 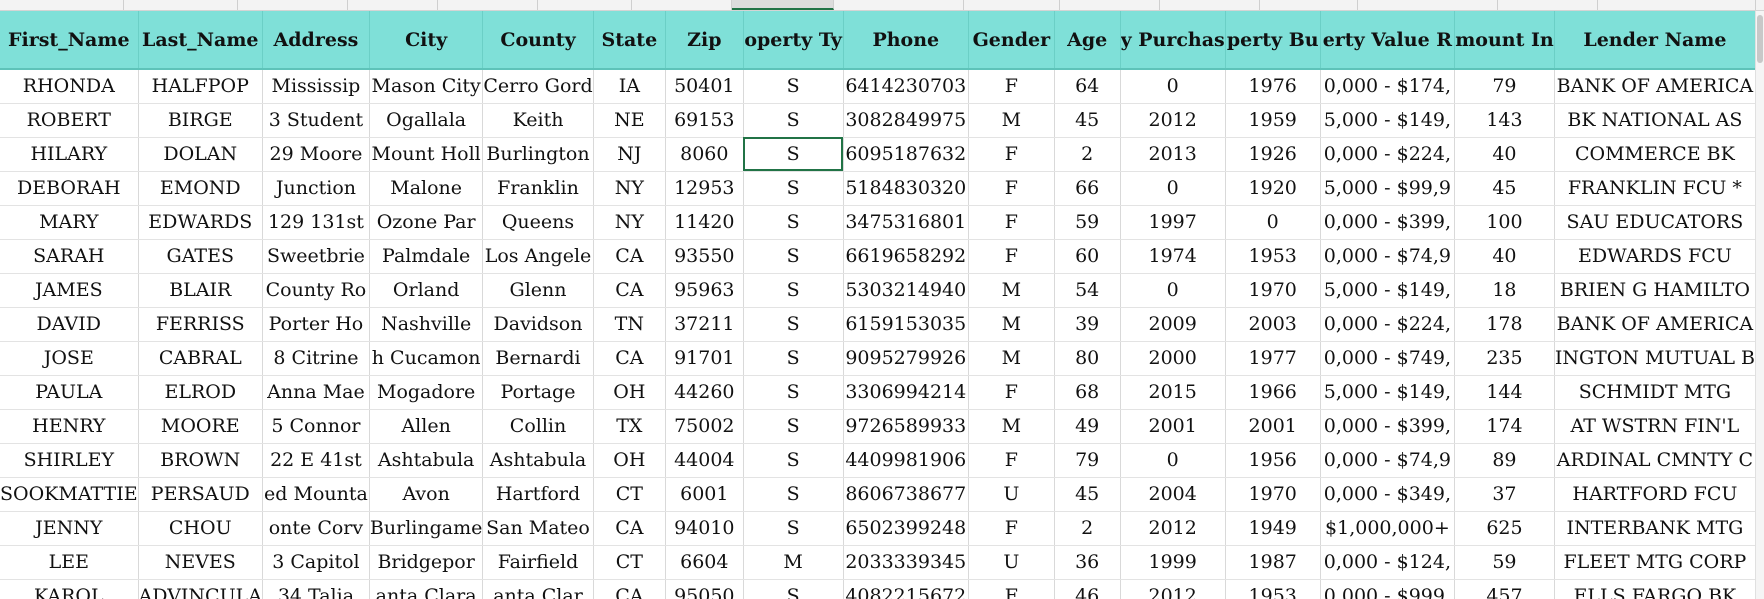 What do you see at coordinates (316, 188) in the screenshot?
I see `table-cell: Junction` at bounding box center [316, 188].